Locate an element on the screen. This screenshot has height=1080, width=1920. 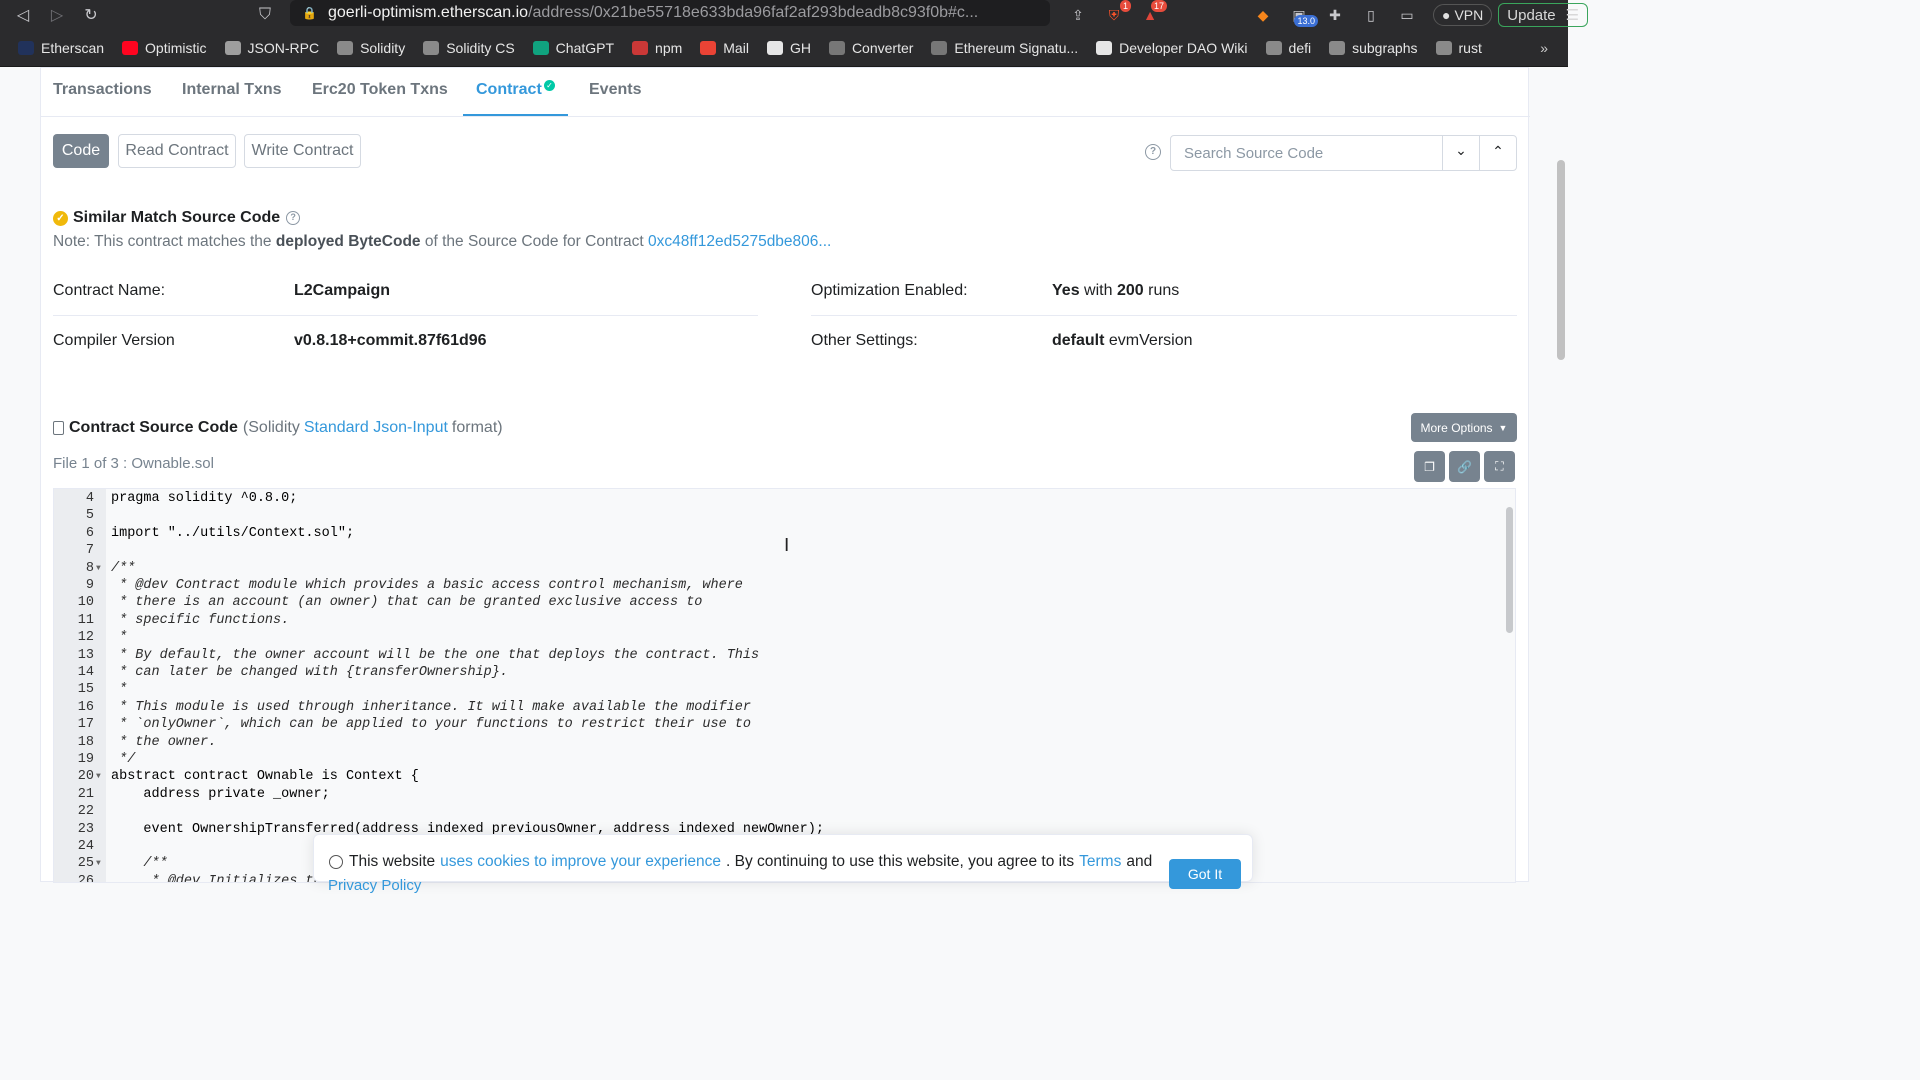
line-number: 18 is located at coordinates (85, 742).